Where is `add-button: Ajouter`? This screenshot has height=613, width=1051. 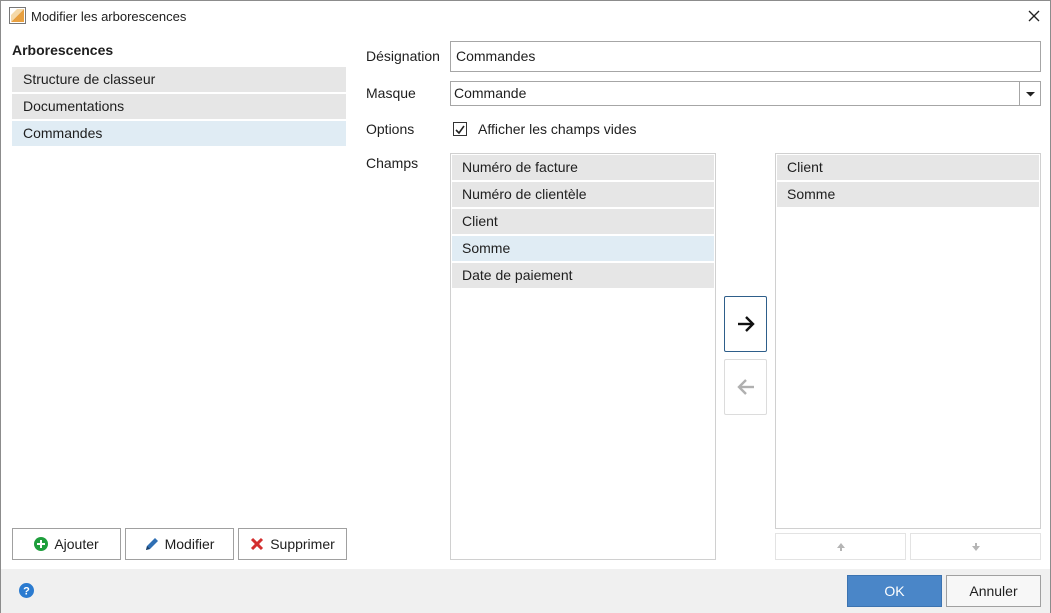
add-button: Ajouter is located at coordinates (66, 544).